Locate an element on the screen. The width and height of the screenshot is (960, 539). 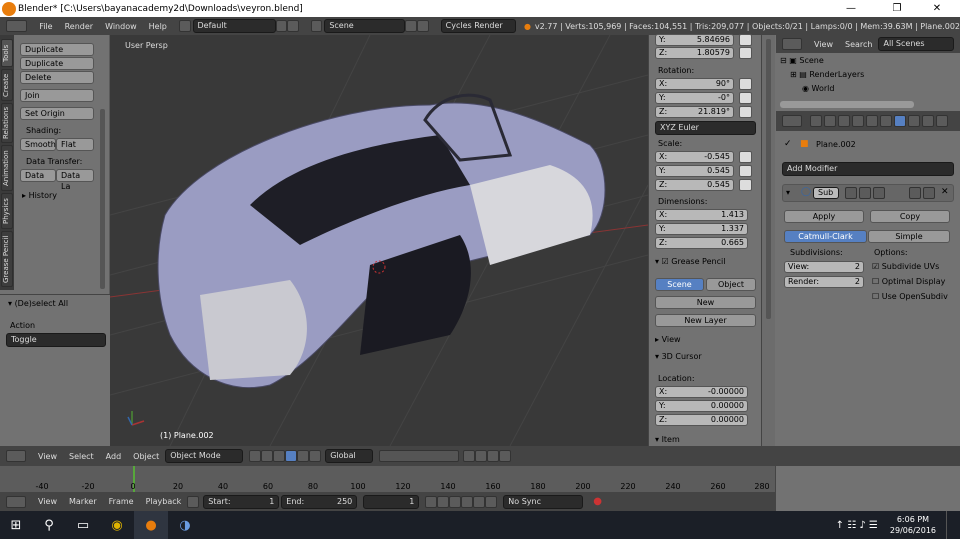
set-origin-button: Set Origin is located at coordinates (57, 113).